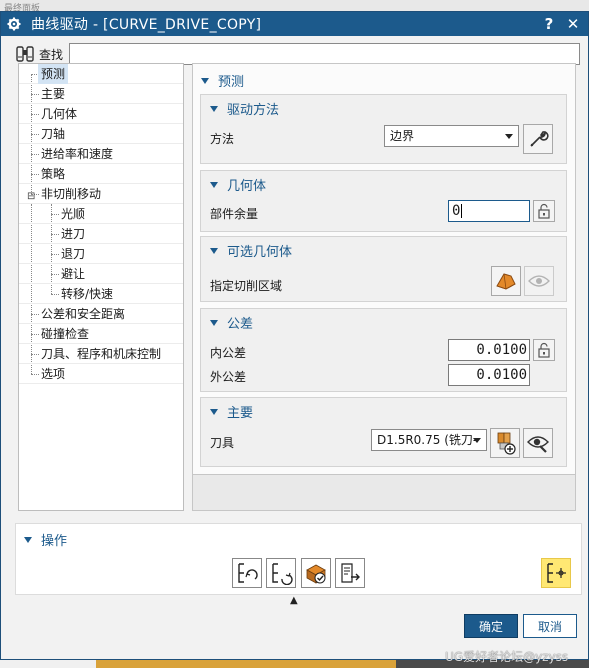 Image resolution: width=589 pixels, height=668 pixels. I want to click on show-cut-area-button, so click(539, 281).